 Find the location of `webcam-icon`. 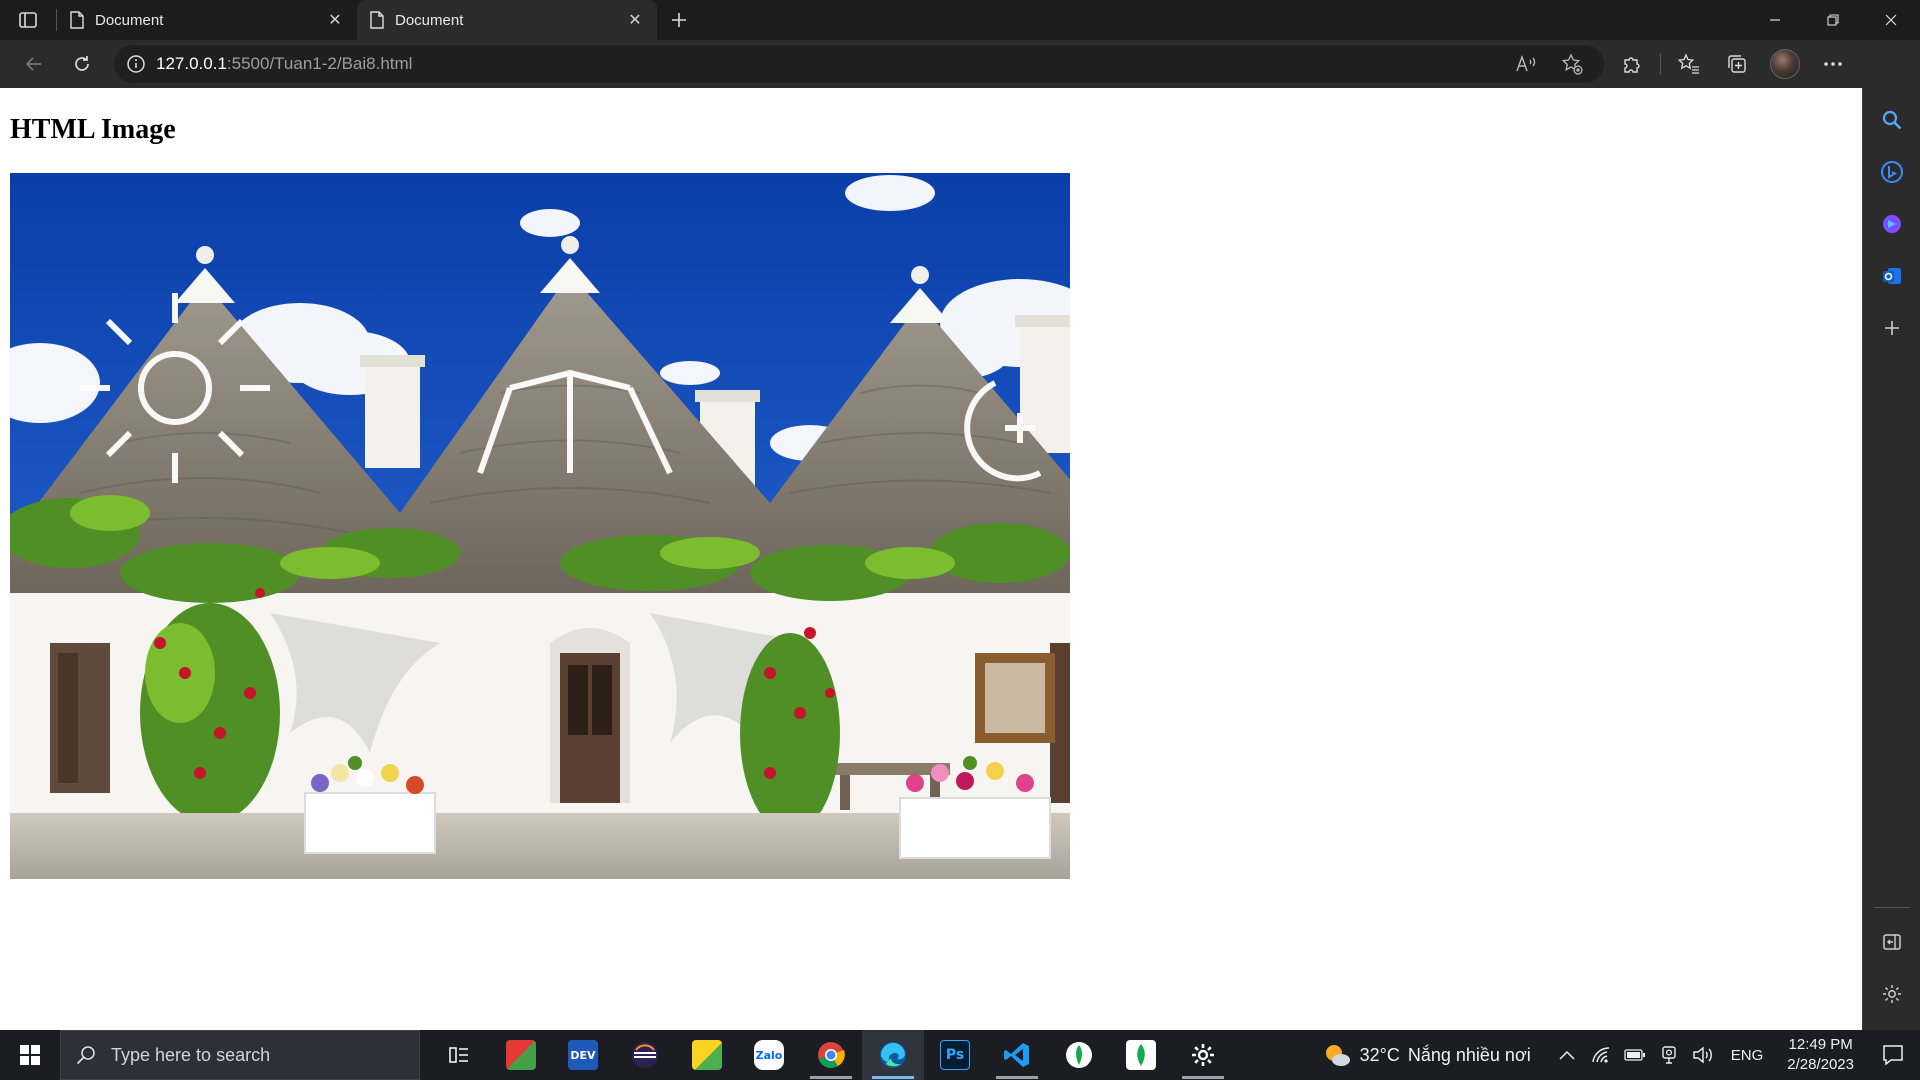

webcam-icon is located at coordinates (1669, 1055).